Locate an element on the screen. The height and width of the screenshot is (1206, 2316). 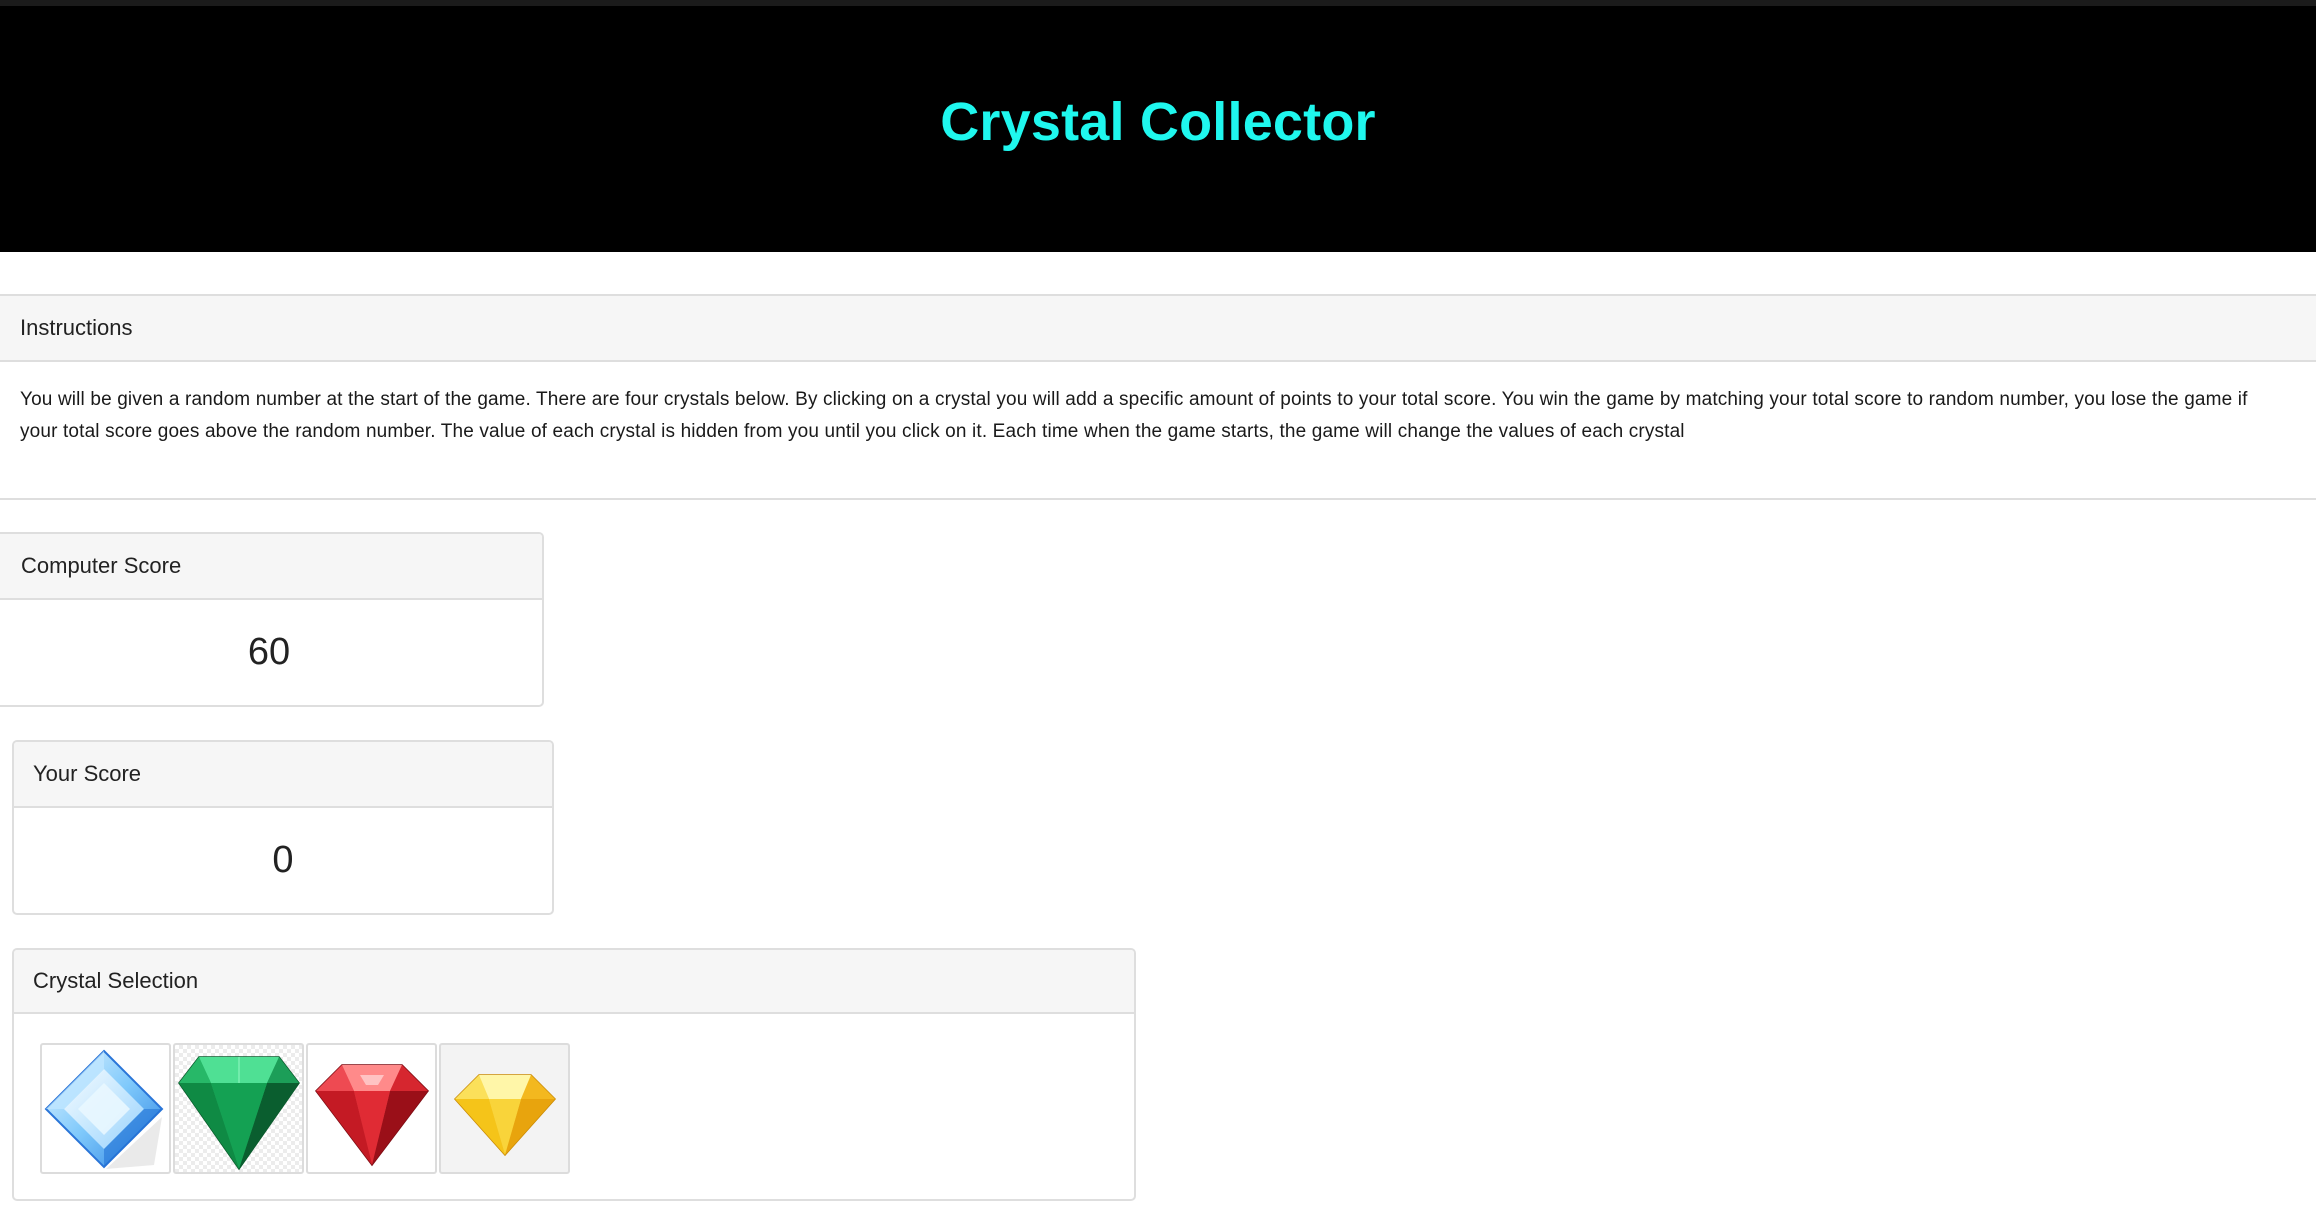
blue-diamond-crystal-icon is located at coordinates (103, 1109).